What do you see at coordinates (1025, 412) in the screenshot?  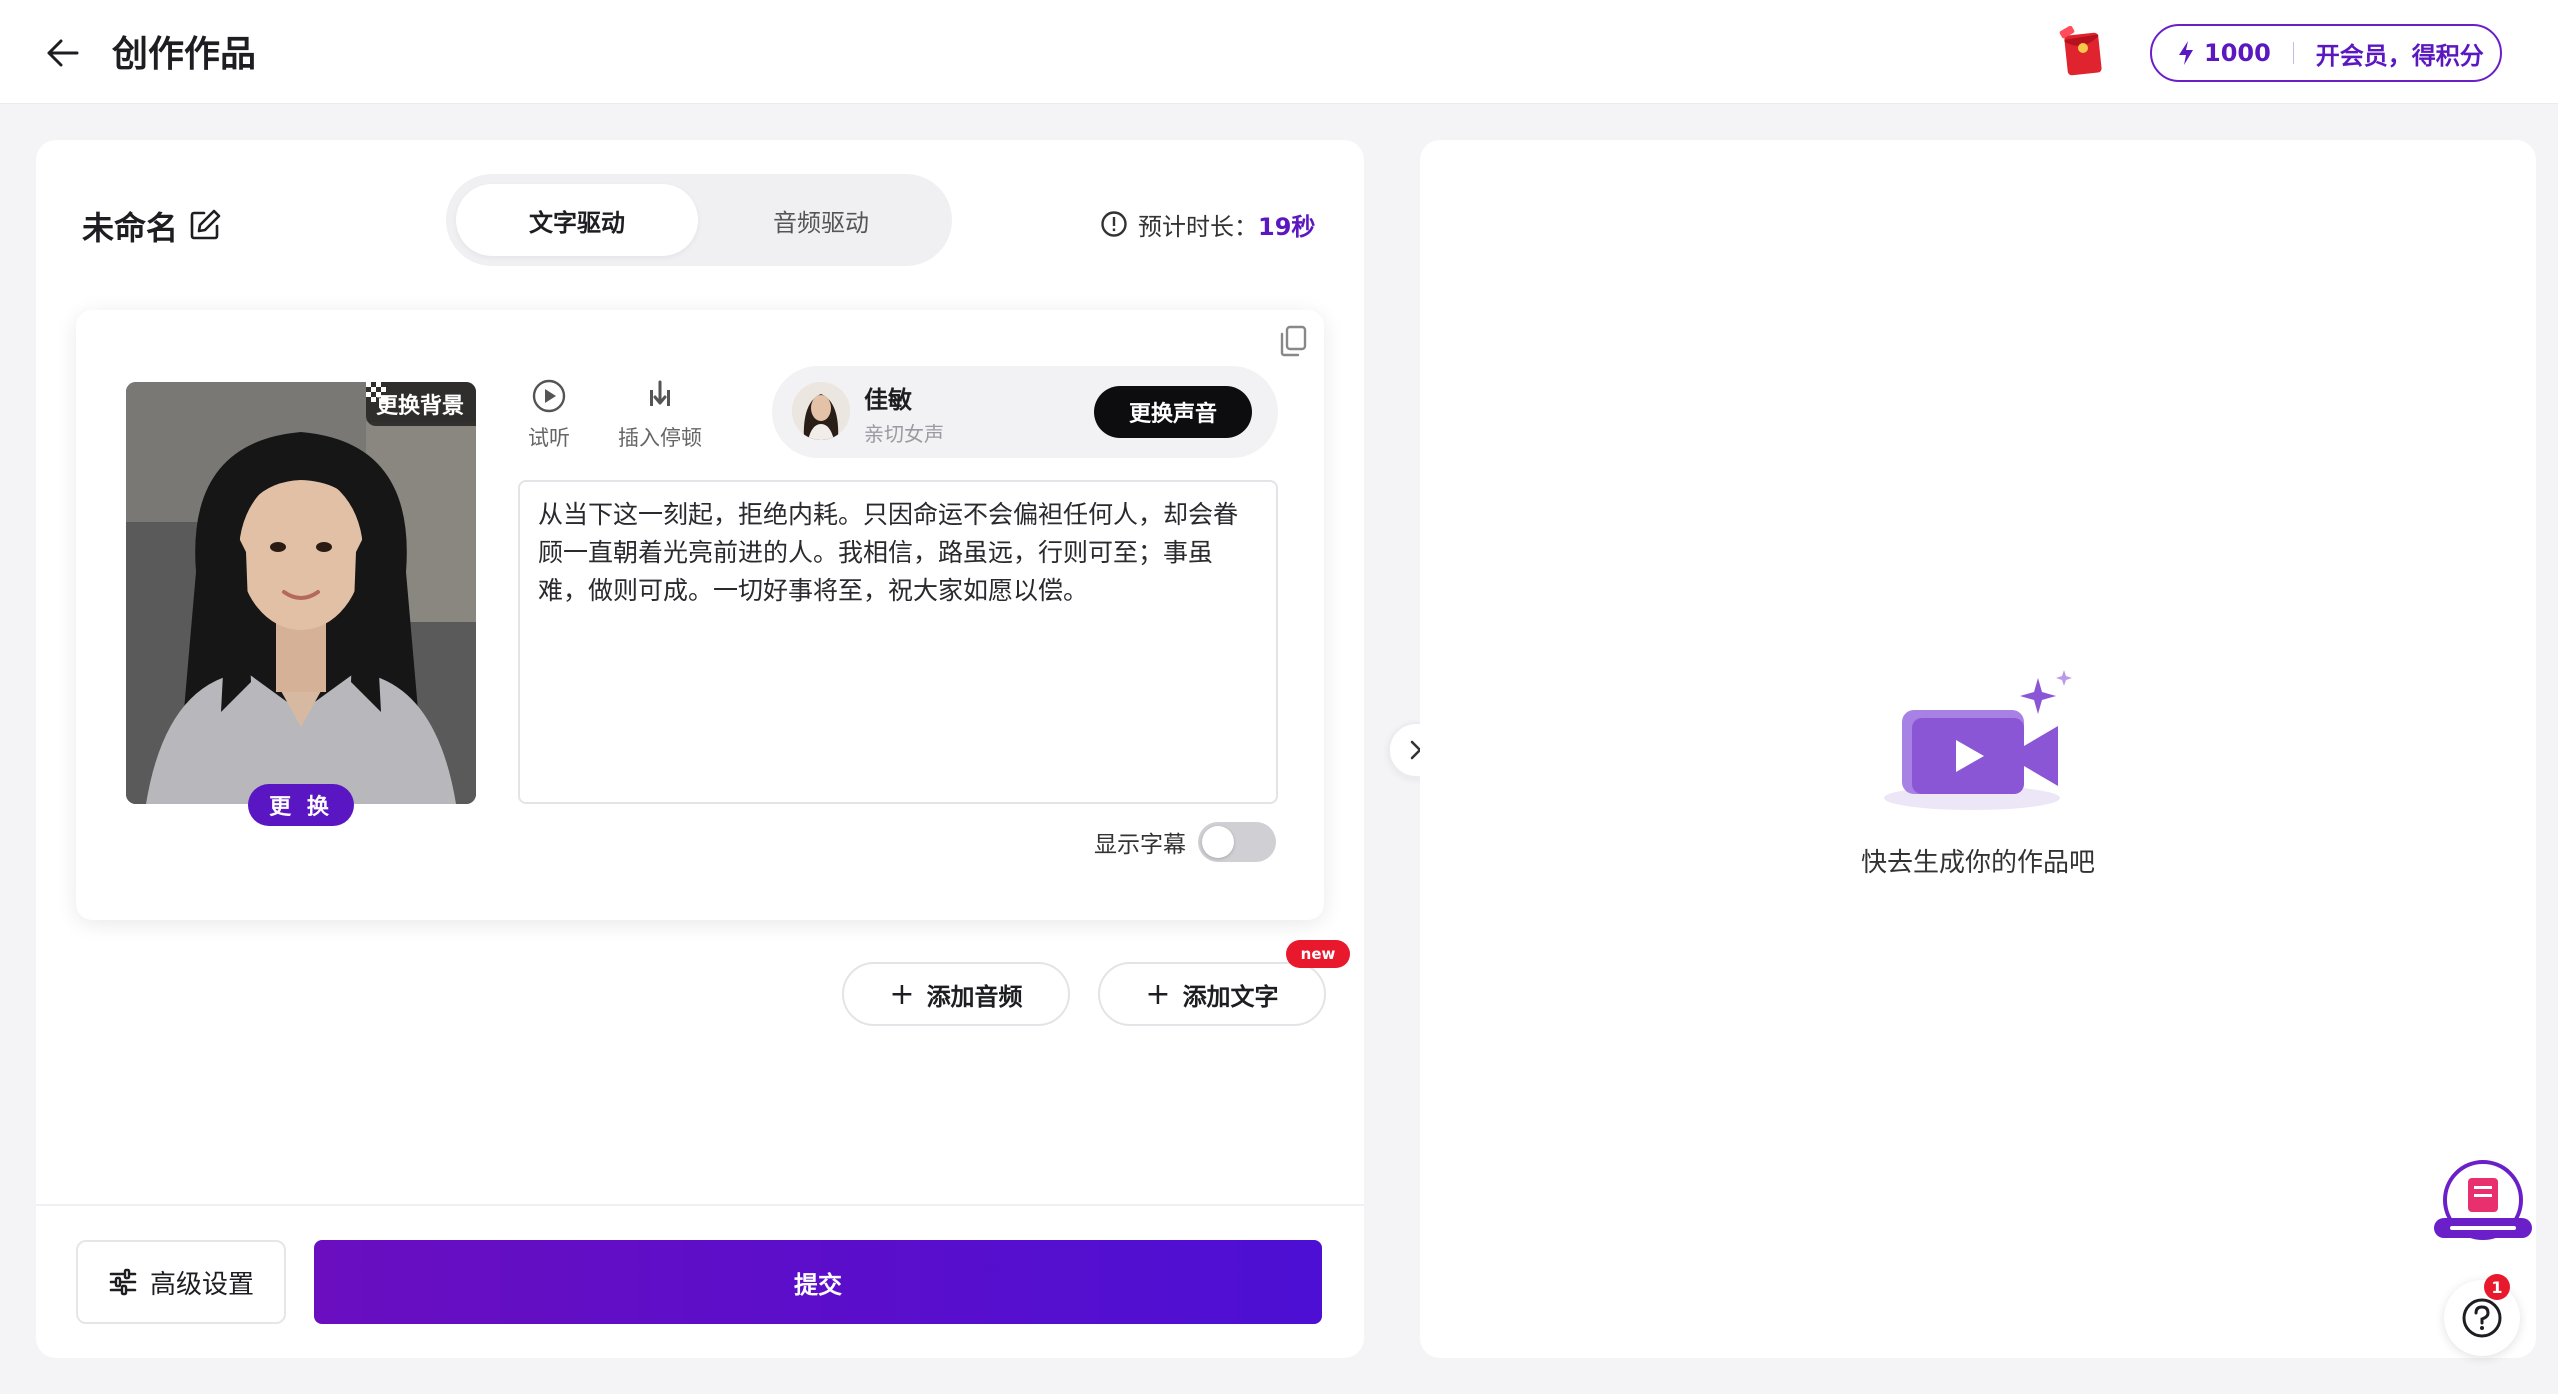 I see `voice-selector: 佳敏 亲切女声 更换声音` at bounding box center [1025, 412].